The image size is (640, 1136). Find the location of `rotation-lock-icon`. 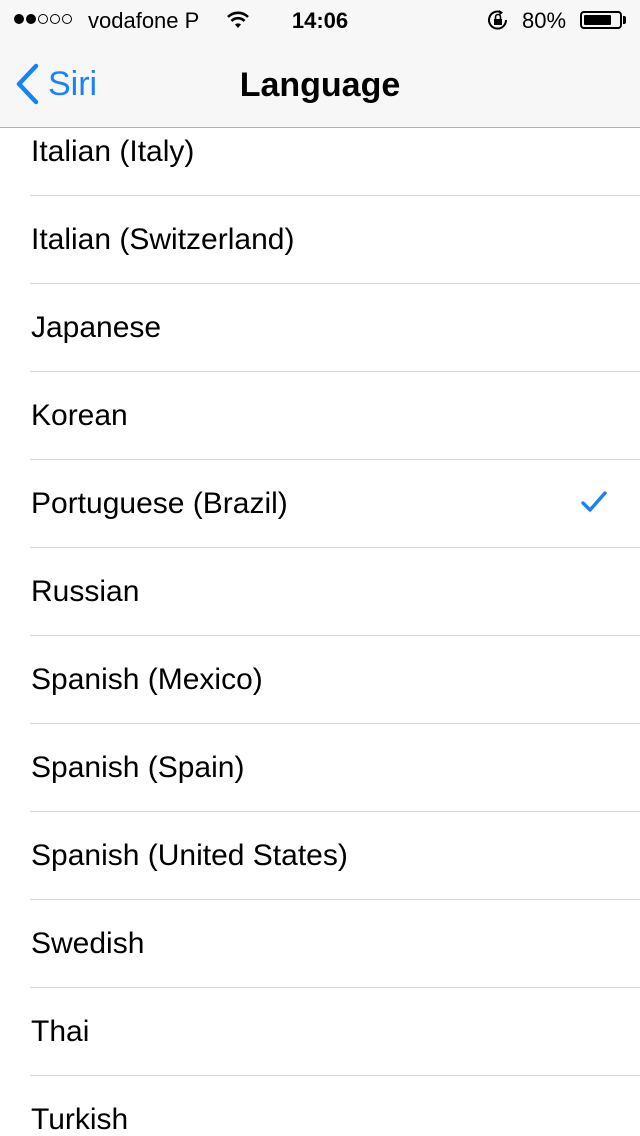

rotation-lock-icon is located at coordinates (498, 23).